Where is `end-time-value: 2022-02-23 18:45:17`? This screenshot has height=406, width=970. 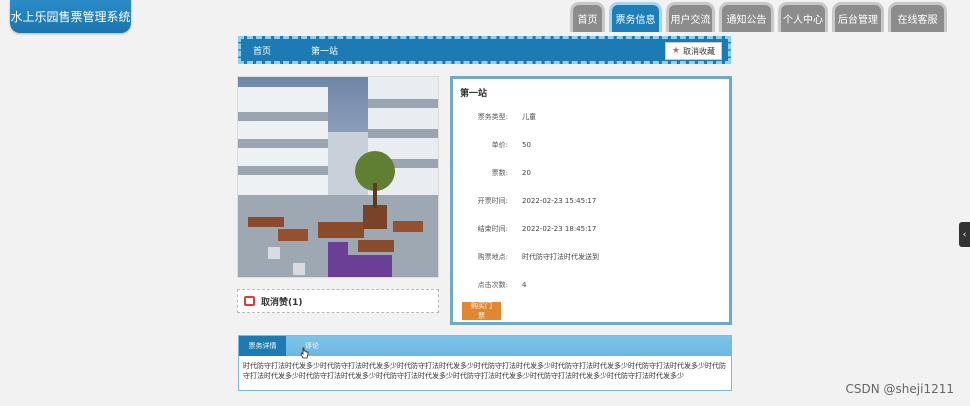
end-time-value: 2022-02-23 18:45:17 is located at coordinates (559, 229).